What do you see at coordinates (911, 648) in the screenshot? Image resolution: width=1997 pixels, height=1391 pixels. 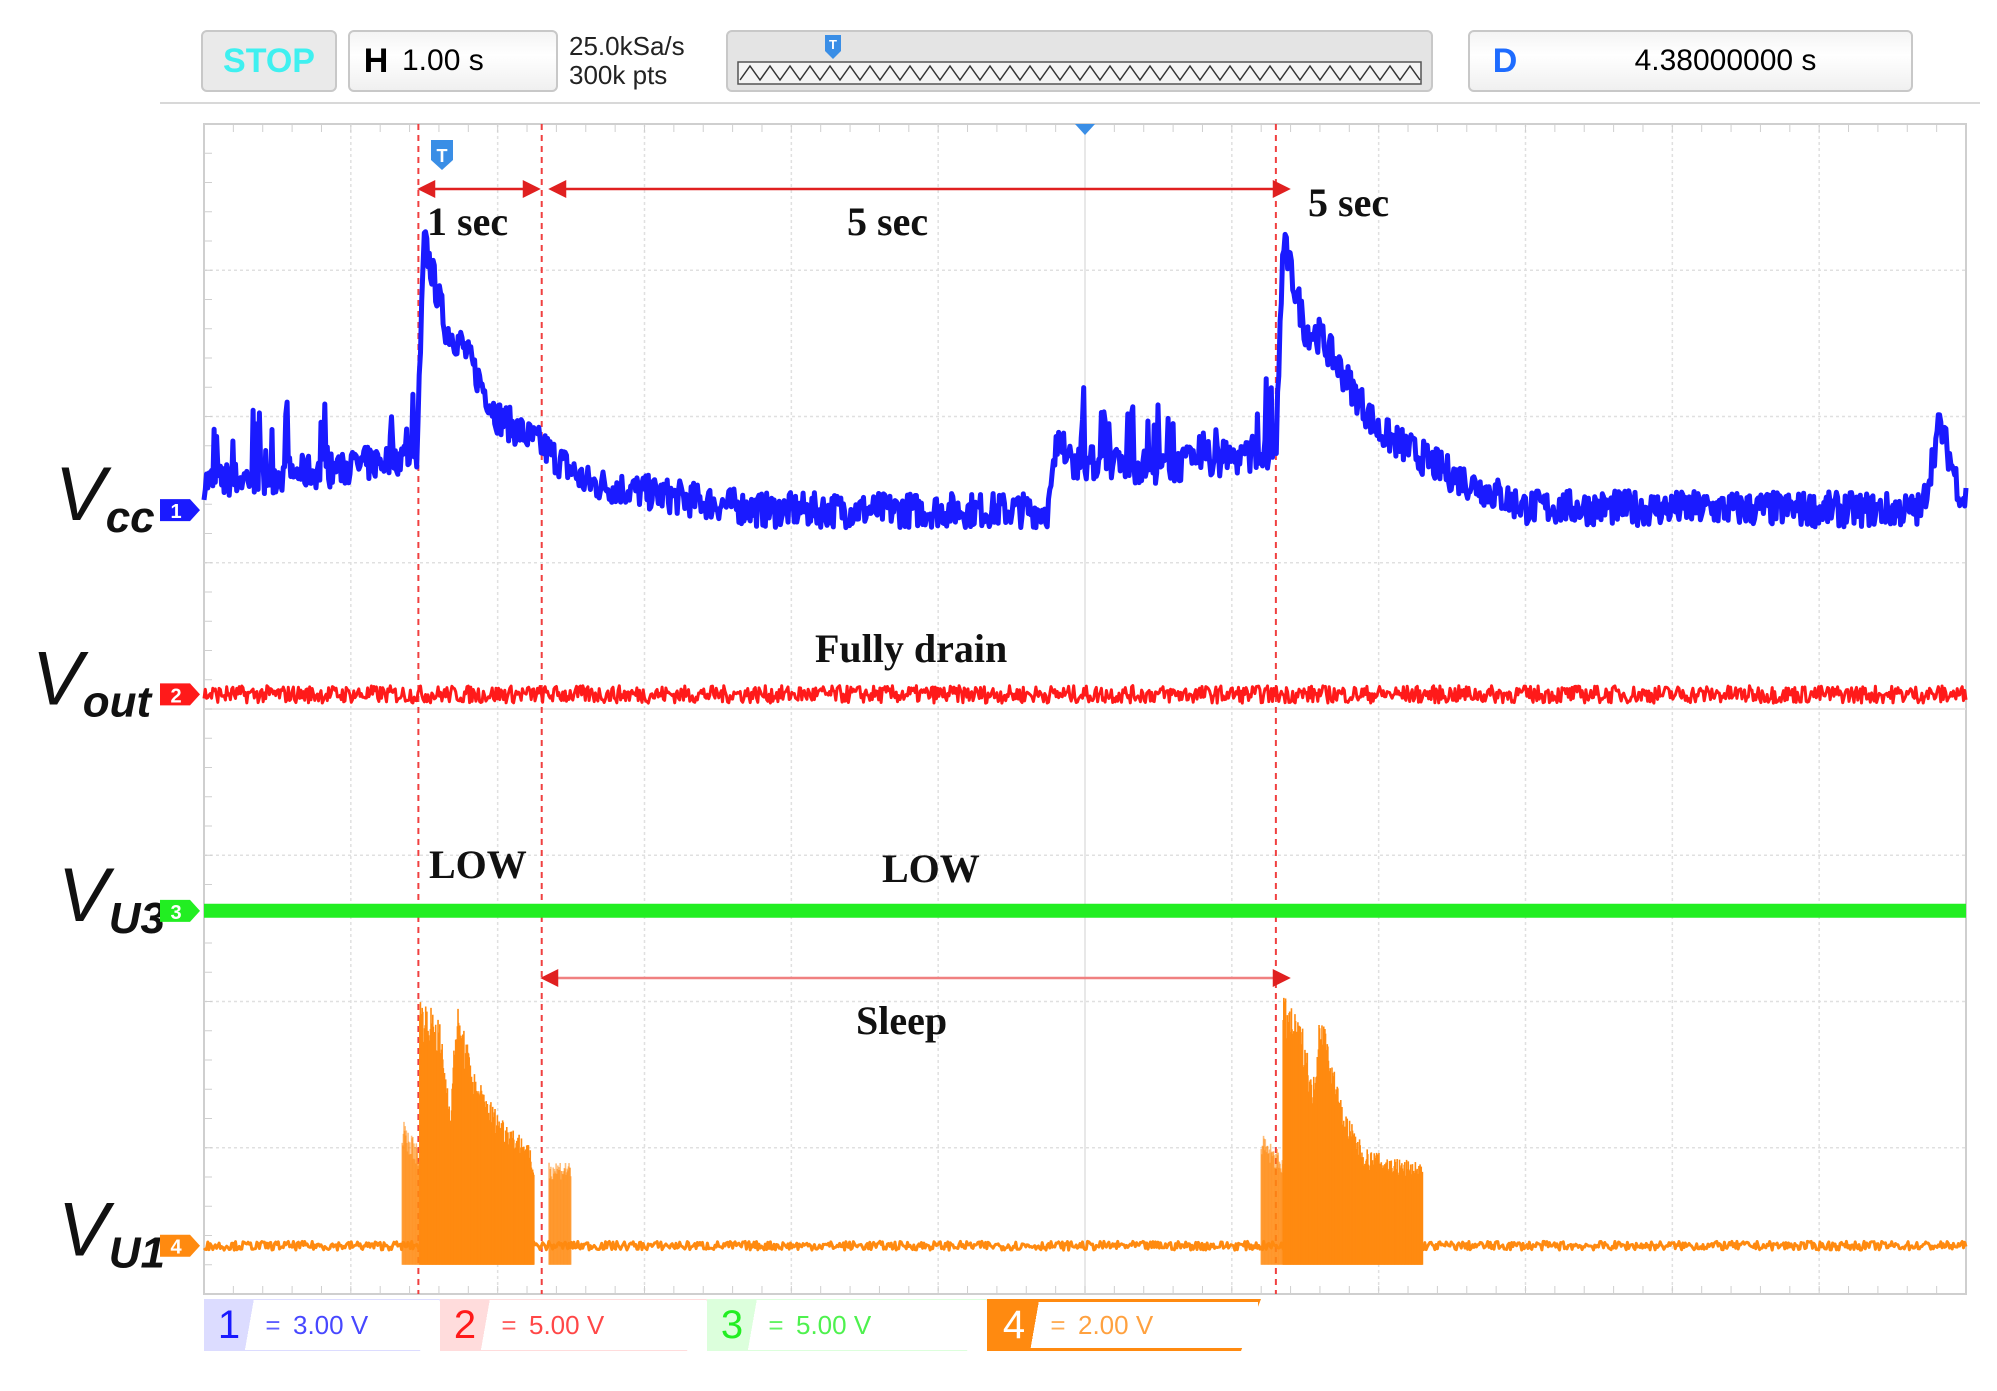 I see `fully-drain-label: Fully drain` at bounding box center [911, 648].